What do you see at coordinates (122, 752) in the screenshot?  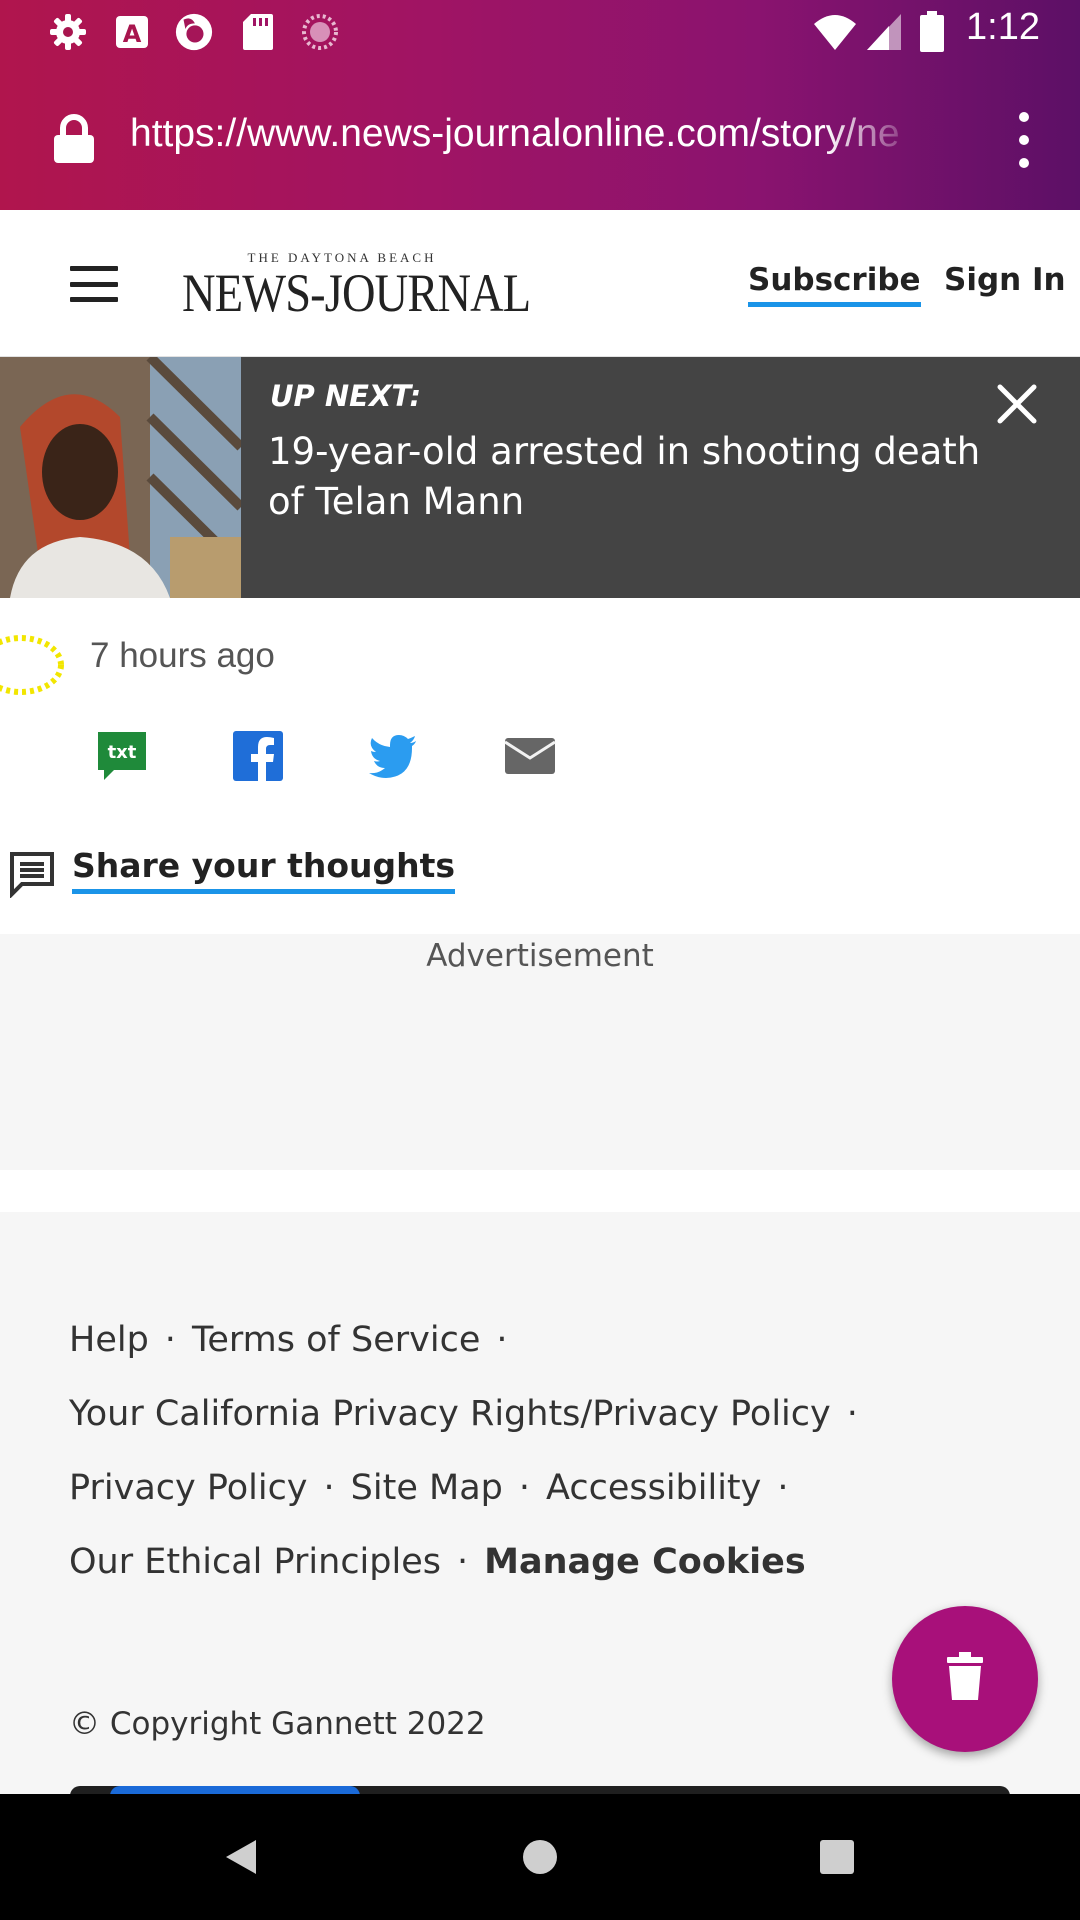 I see `txt-label: txt` at bounding box center [122, 752].